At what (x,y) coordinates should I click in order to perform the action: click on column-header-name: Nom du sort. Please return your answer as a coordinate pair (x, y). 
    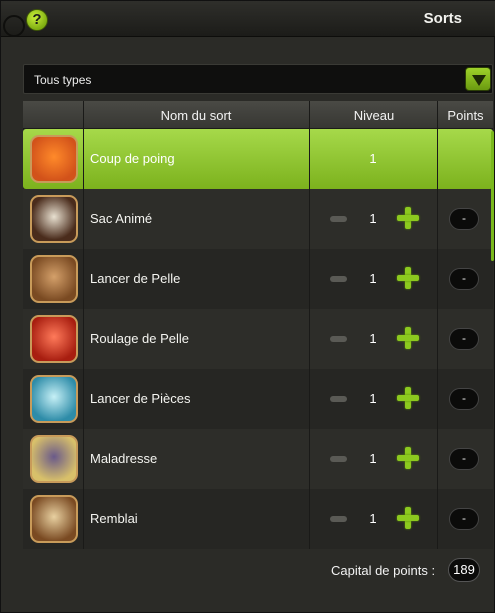
    Looking at the image, I should click on (196, 115).